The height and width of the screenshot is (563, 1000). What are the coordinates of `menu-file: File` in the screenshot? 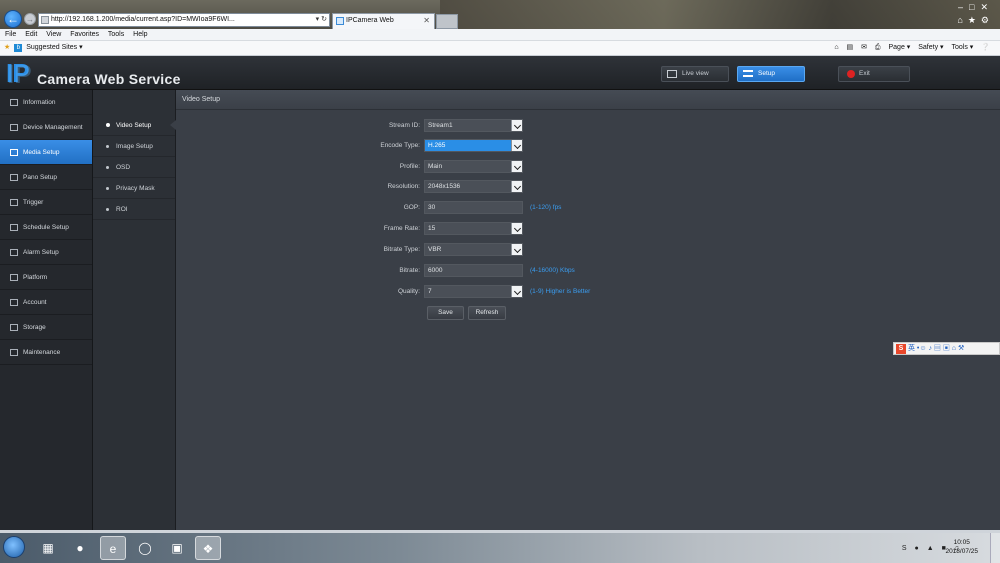 It's located at (10, 34).